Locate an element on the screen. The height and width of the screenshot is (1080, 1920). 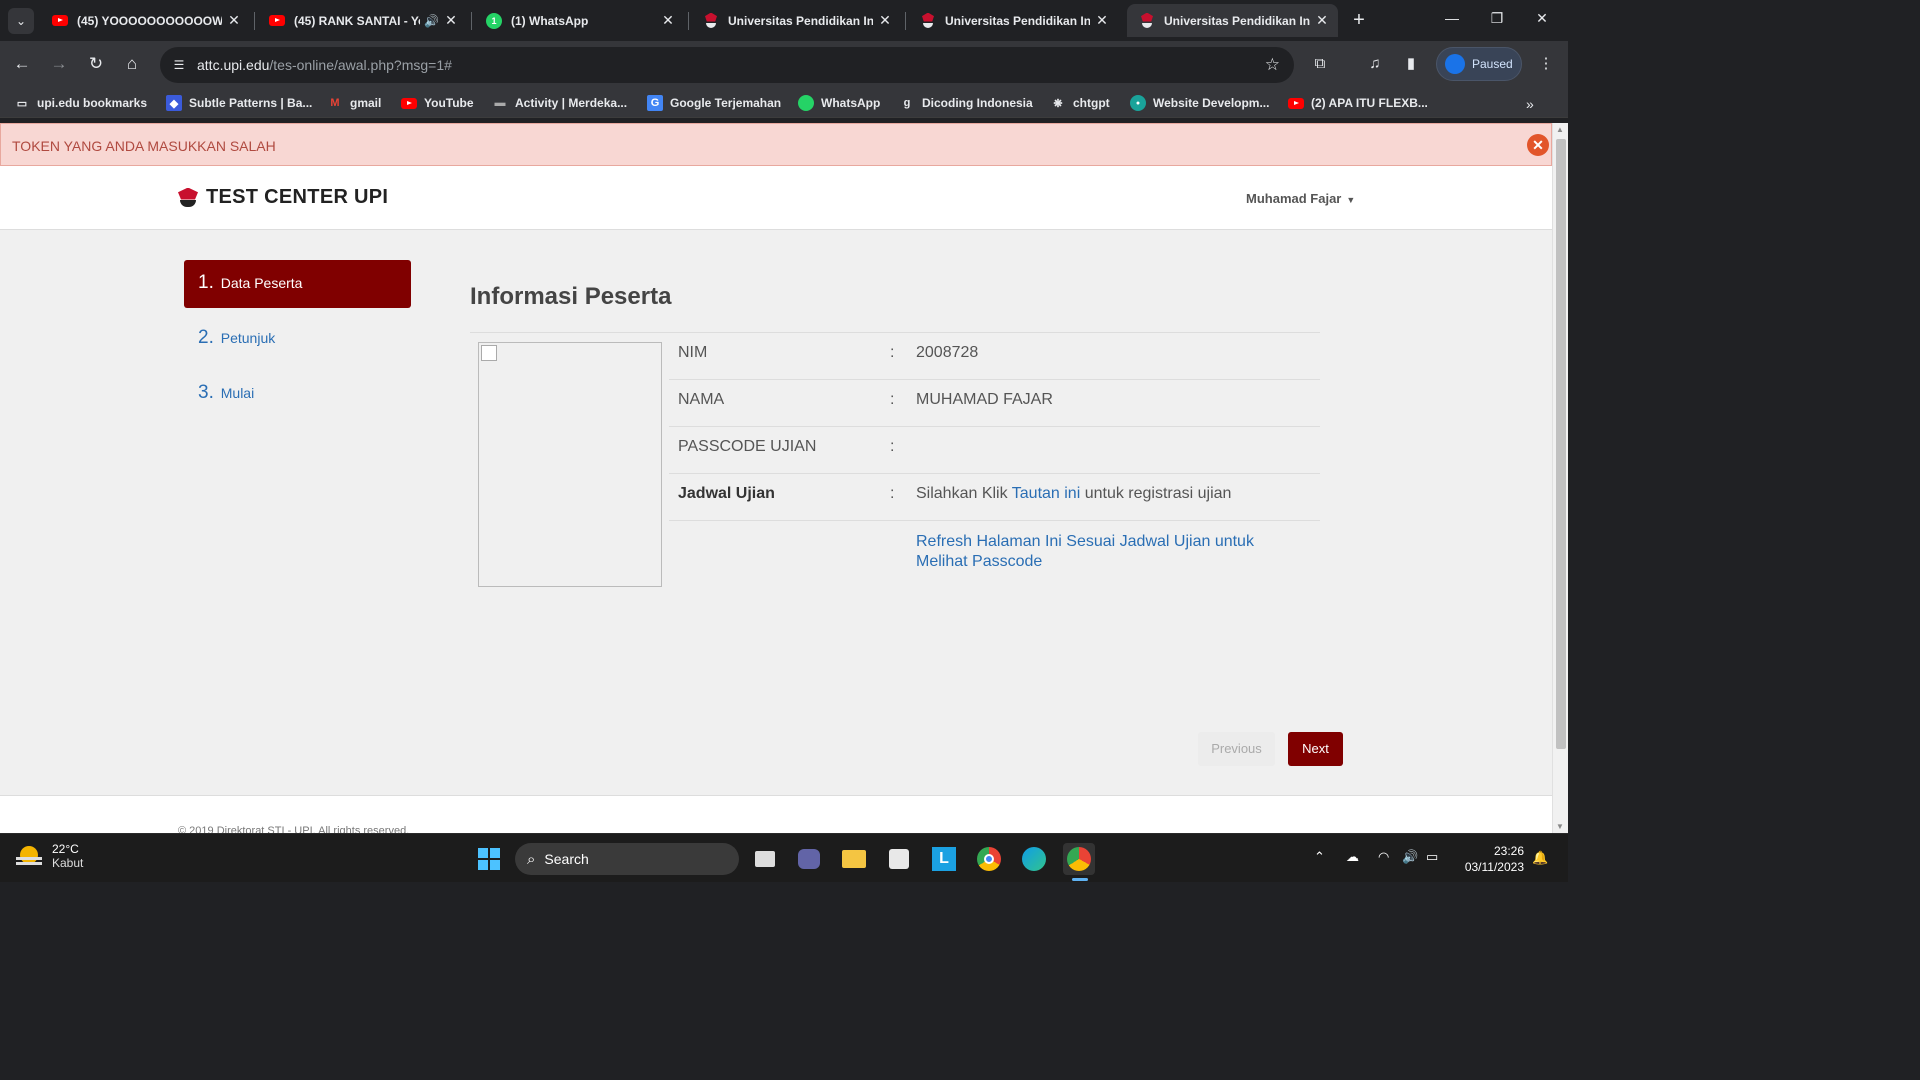
start-button is located at coordinates (489, 859).